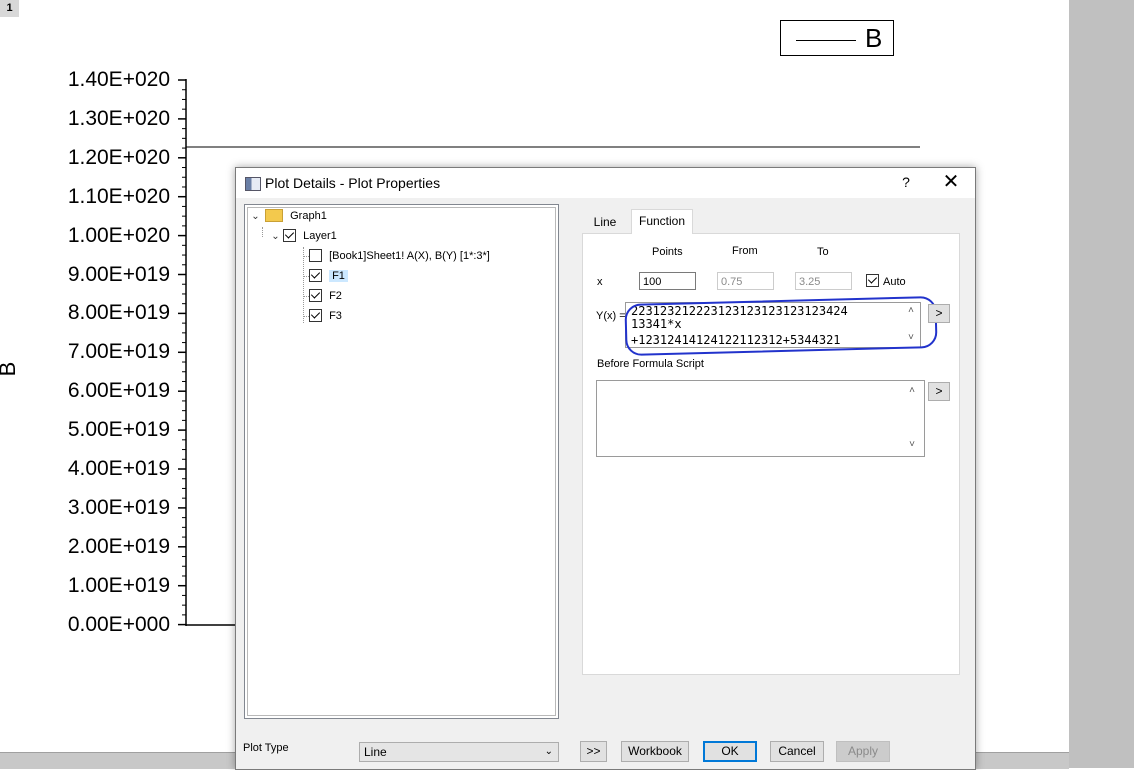 This screenshot has width=1134, height=770. What do you see at coordinates (325, 296) in the screenshot?
I see `tree-item-f2: F2` at bounding box center [325, 296].